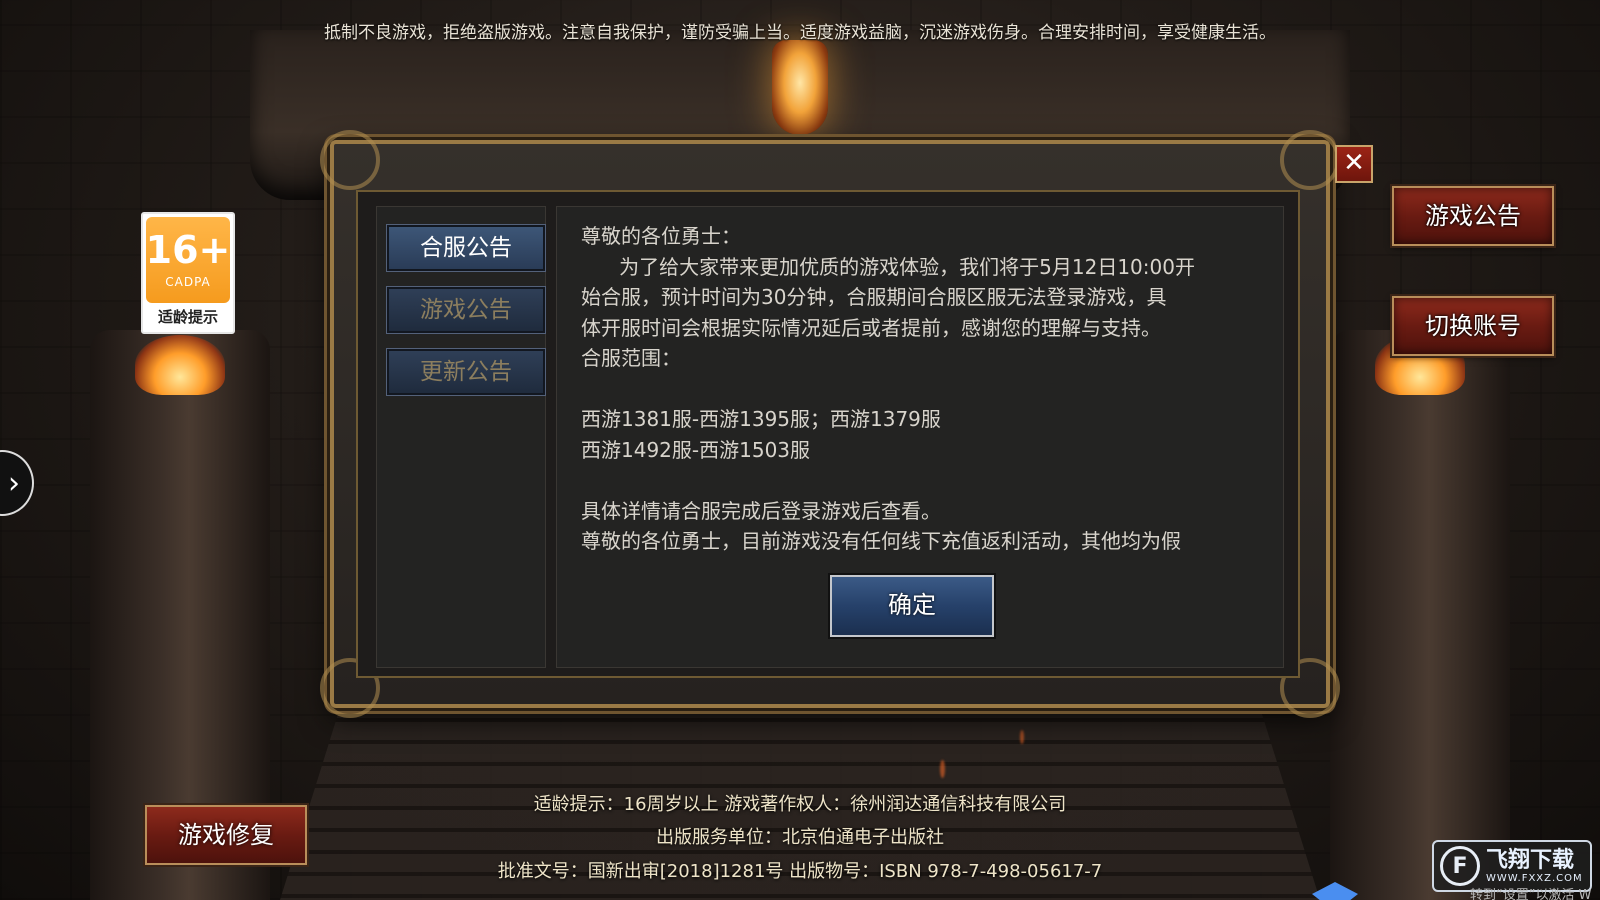 The width and height of the screenshot is (1600, 900). Describe the element at coordinates (1473, 326) in the screenshot. I see `switch-account-button: 切换账号` at that location.